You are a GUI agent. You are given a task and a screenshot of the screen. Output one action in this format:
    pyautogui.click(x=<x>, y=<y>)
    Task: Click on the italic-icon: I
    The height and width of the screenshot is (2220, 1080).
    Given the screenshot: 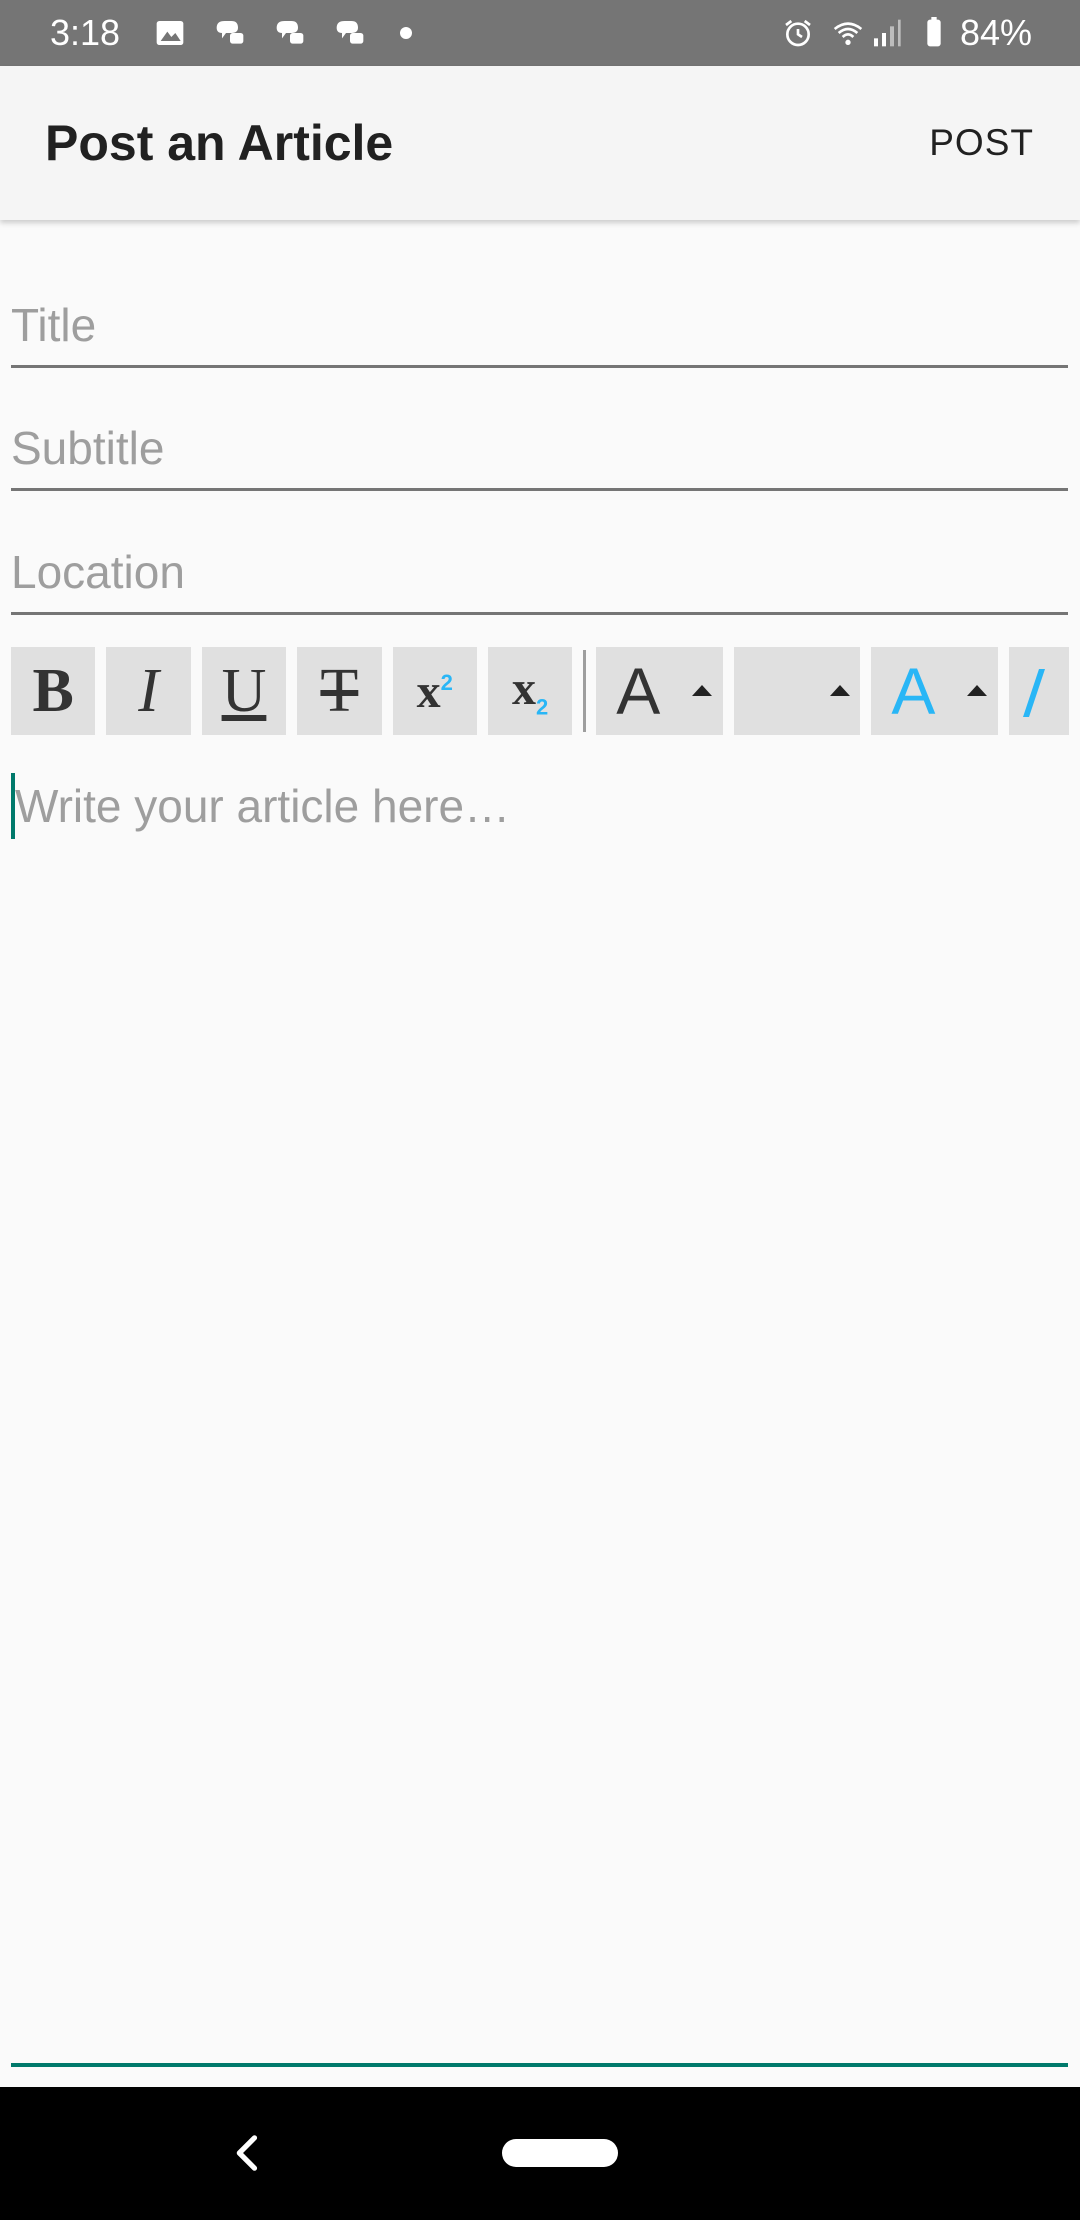 What is the action you would take?
    pyautogui.click(x=148, y=690)
    